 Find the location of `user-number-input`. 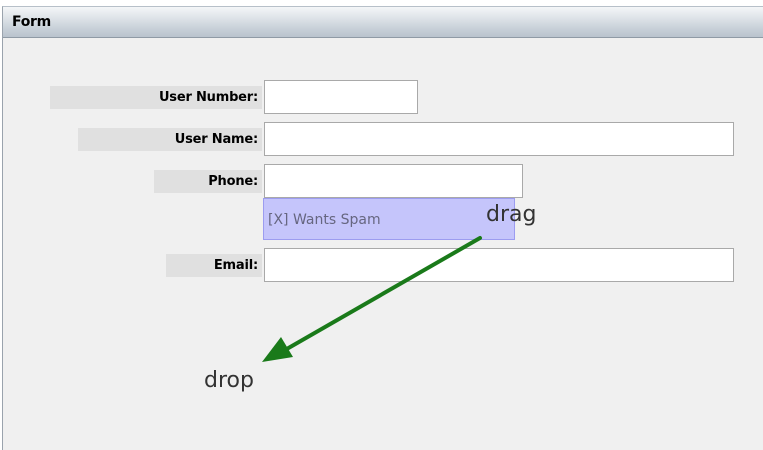

user-number-input is located at coordinates (341, 97).